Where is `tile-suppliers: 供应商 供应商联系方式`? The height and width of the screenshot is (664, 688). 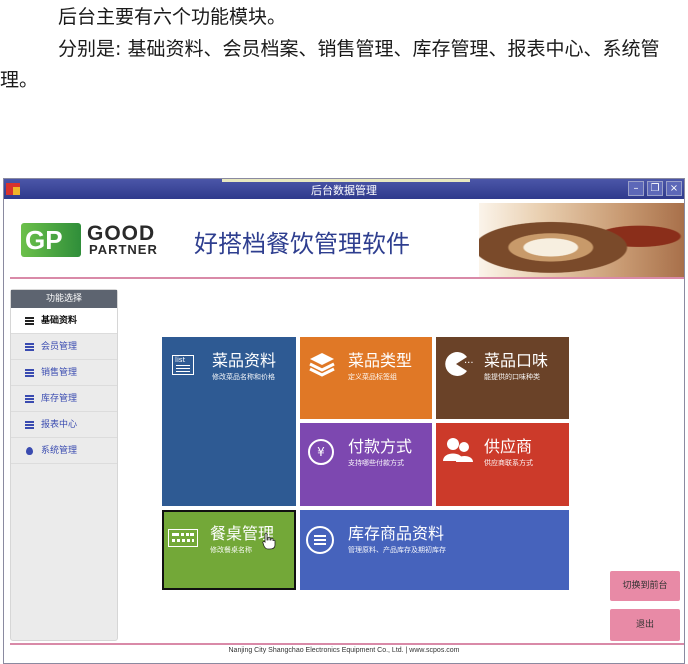 tile-suppliers: 供应商 供应商联系方式 is located at coordinates (502, 464).